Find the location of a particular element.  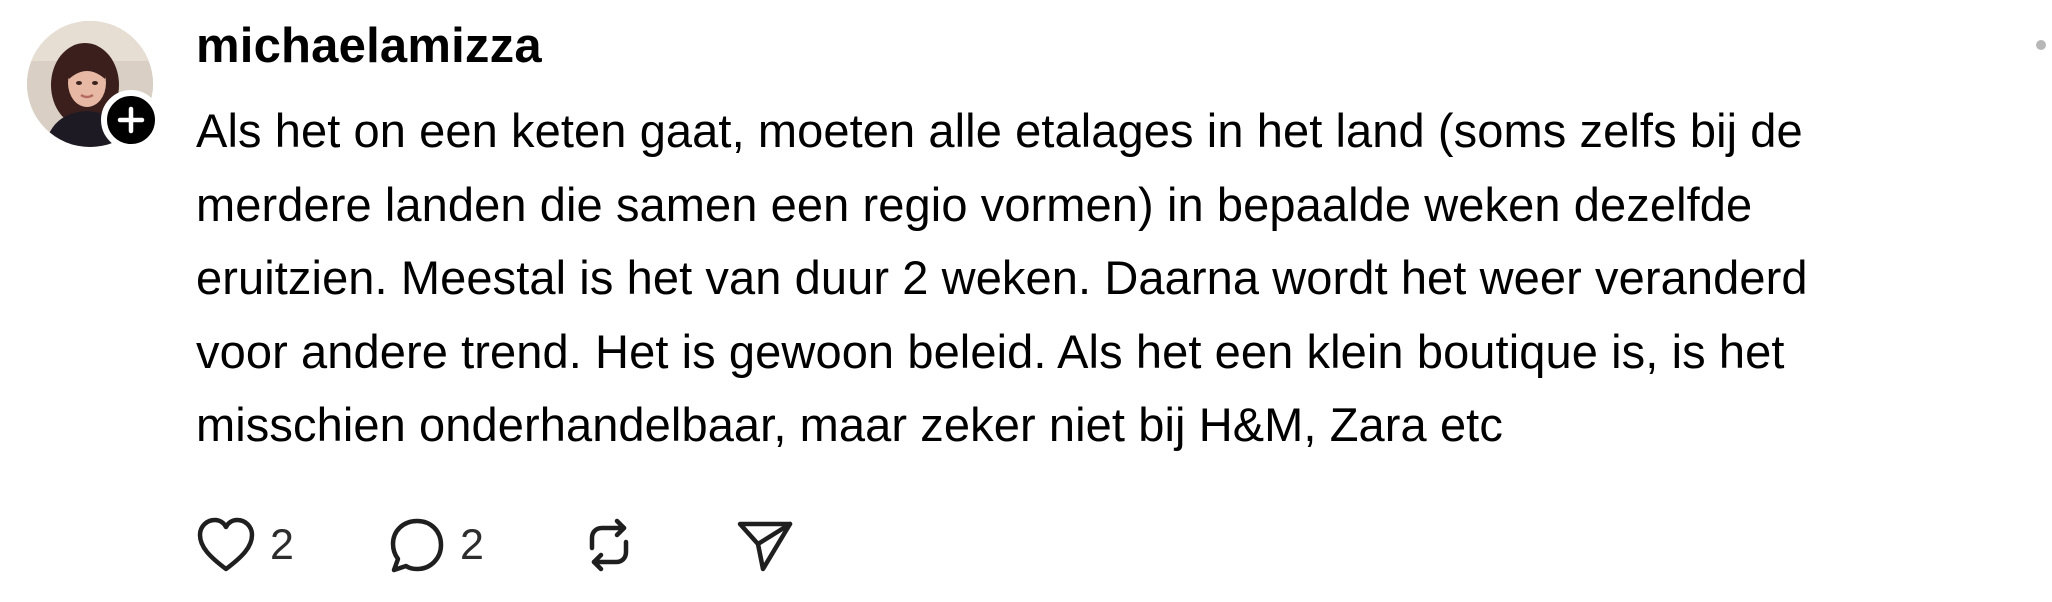

like-button: 2 is located at coordinates (245, 545).